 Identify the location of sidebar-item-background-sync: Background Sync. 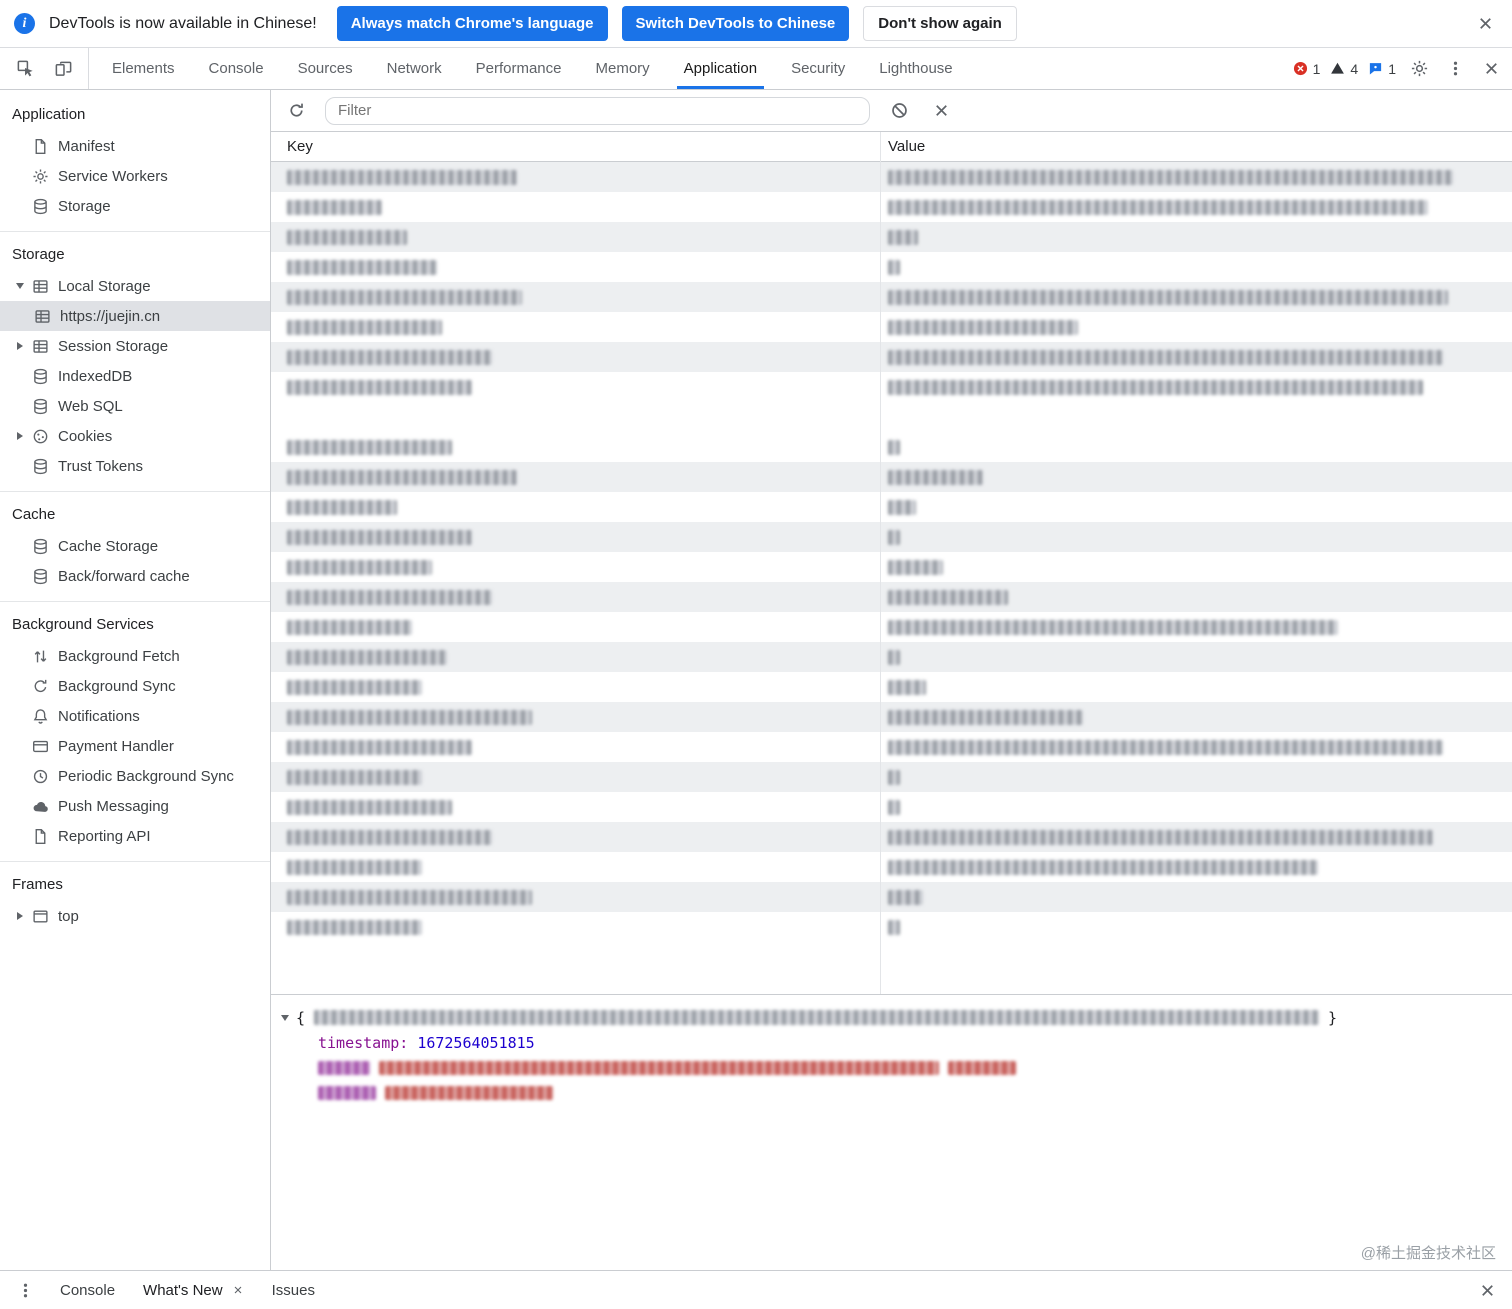
(135, 686).